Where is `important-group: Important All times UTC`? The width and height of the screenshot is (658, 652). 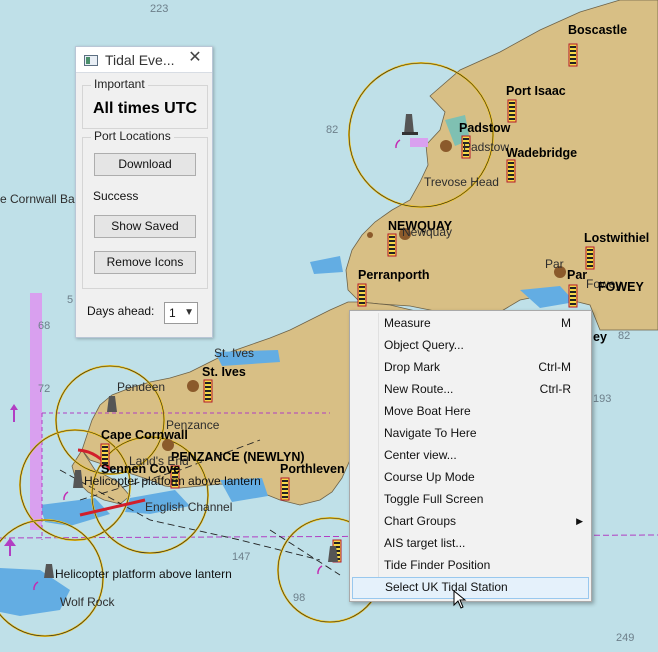 important-group: Important All times UTC is located at coordinates (145, 103).